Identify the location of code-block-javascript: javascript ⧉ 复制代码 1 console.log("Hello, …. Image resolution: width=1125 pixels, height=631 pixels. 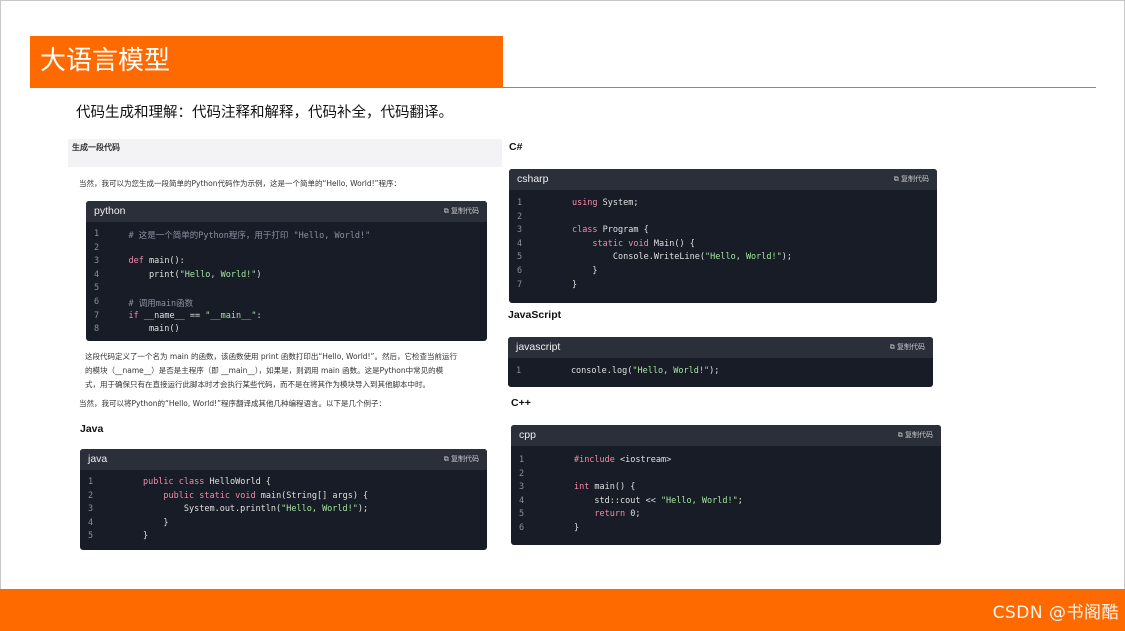
(720, 362).